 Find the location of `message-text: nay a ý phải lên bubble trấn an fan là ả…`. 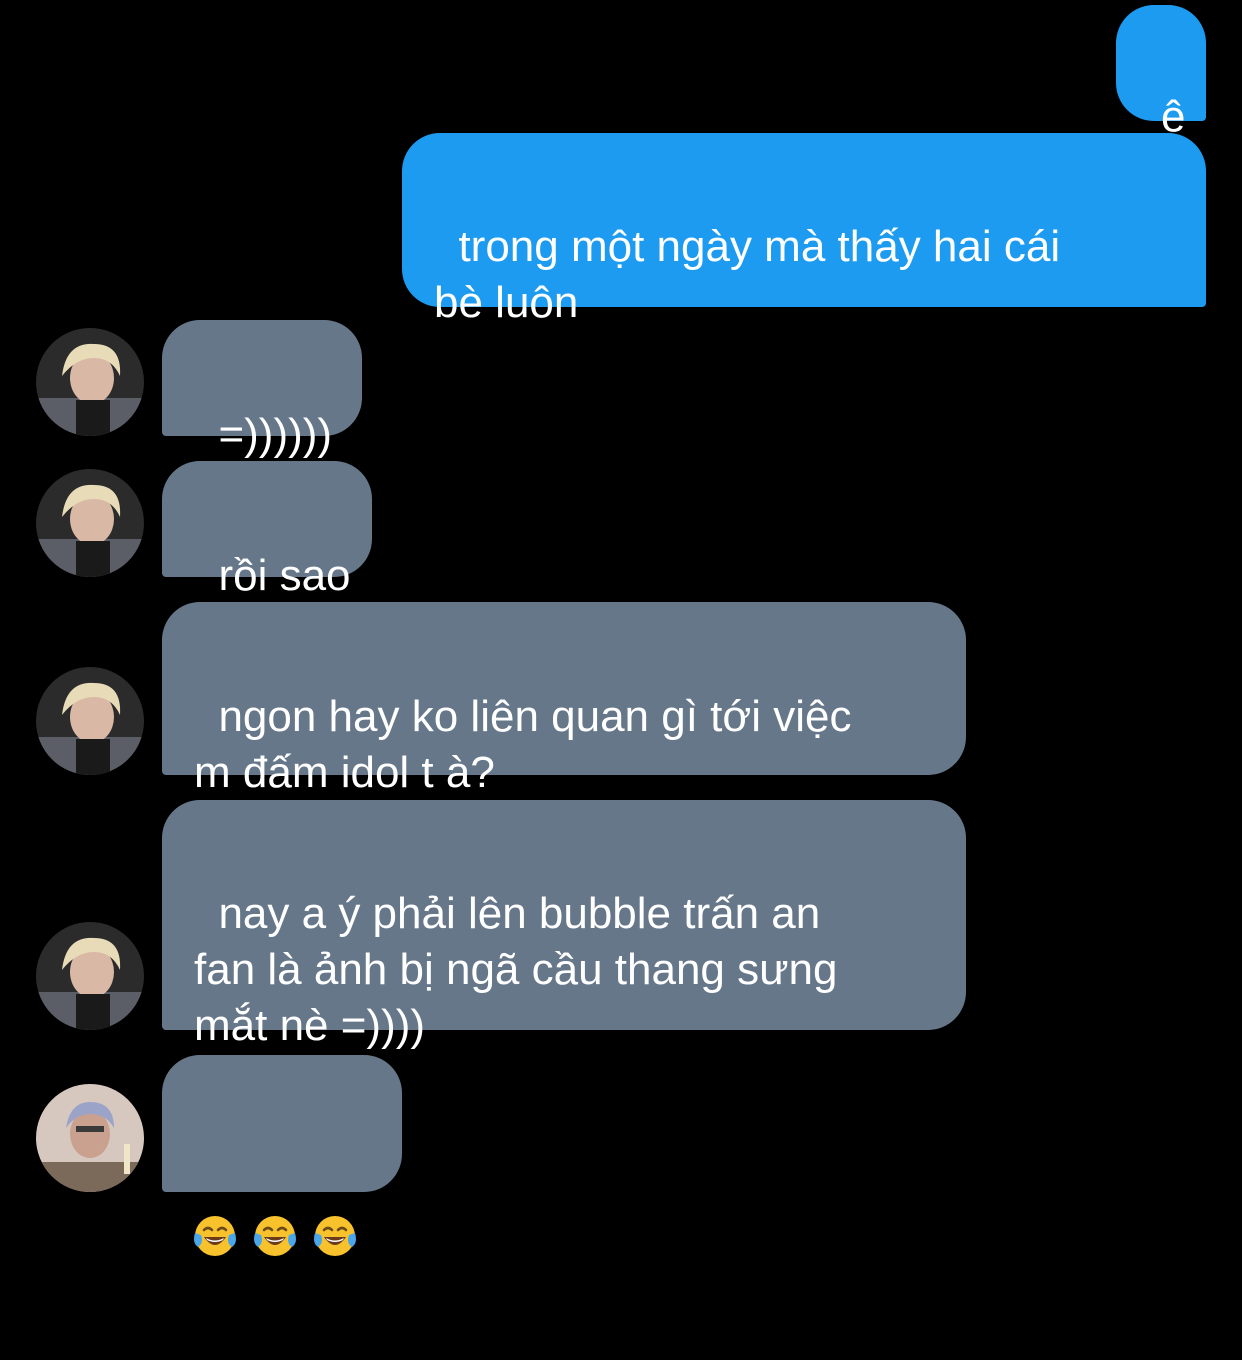

message-text: nay a ý phải lên bubble trấn an fan là ả… is located at coordinates (516, 969).